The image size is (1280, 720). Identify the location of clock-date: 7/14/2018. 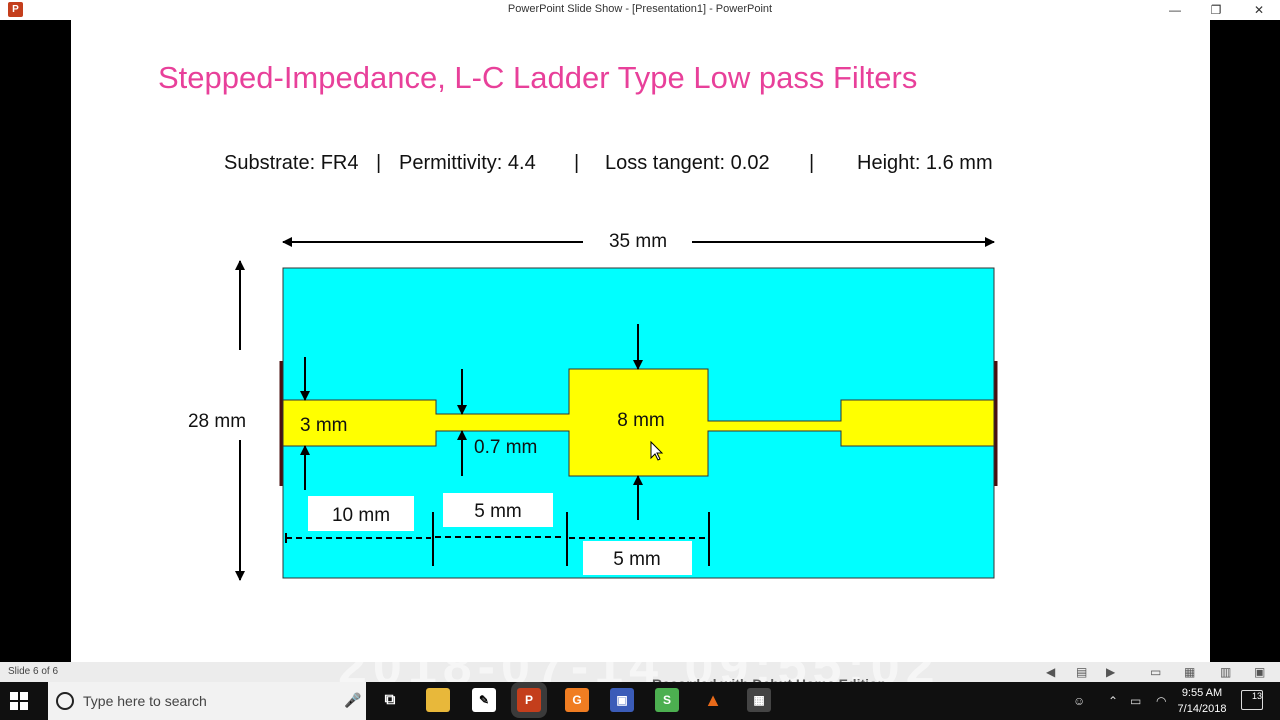
(1202, 709).